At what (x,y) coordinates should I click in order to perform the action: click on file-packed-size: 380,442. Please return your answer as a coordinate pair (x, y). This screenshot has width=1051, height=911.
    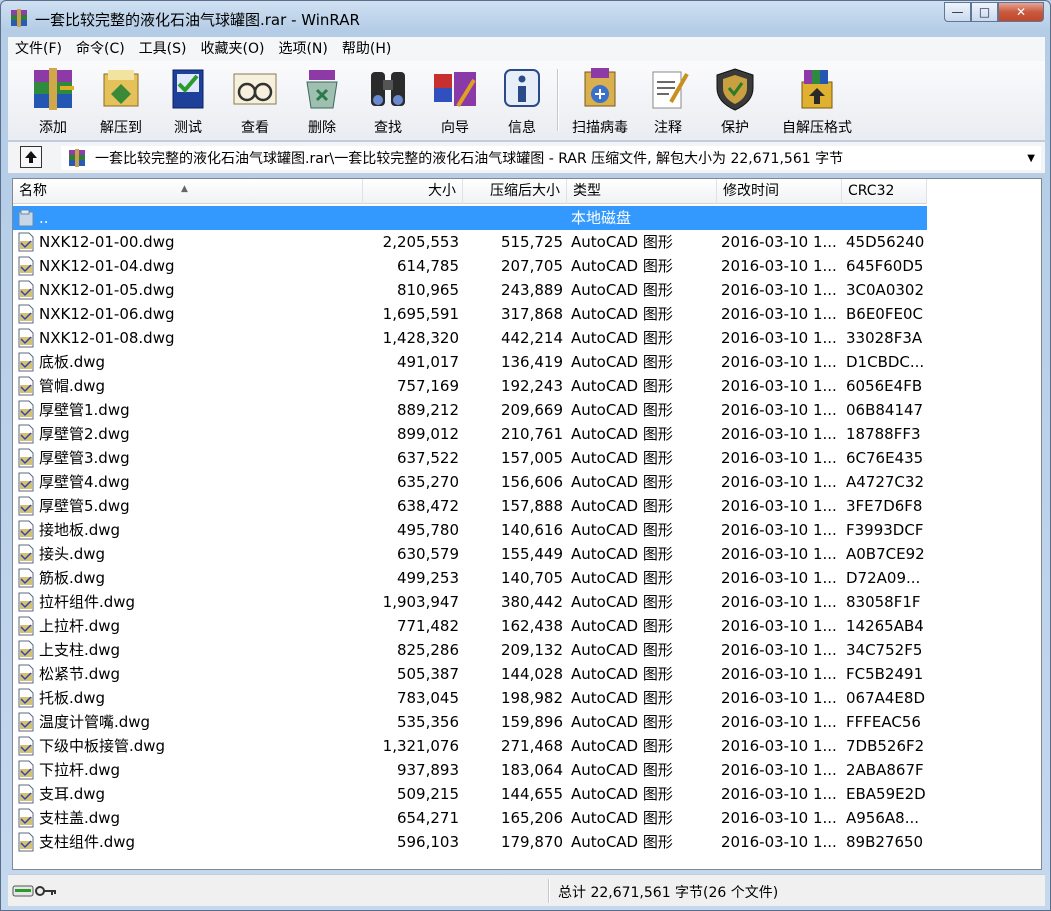
    Looking at the image, I should click on (531, 602).